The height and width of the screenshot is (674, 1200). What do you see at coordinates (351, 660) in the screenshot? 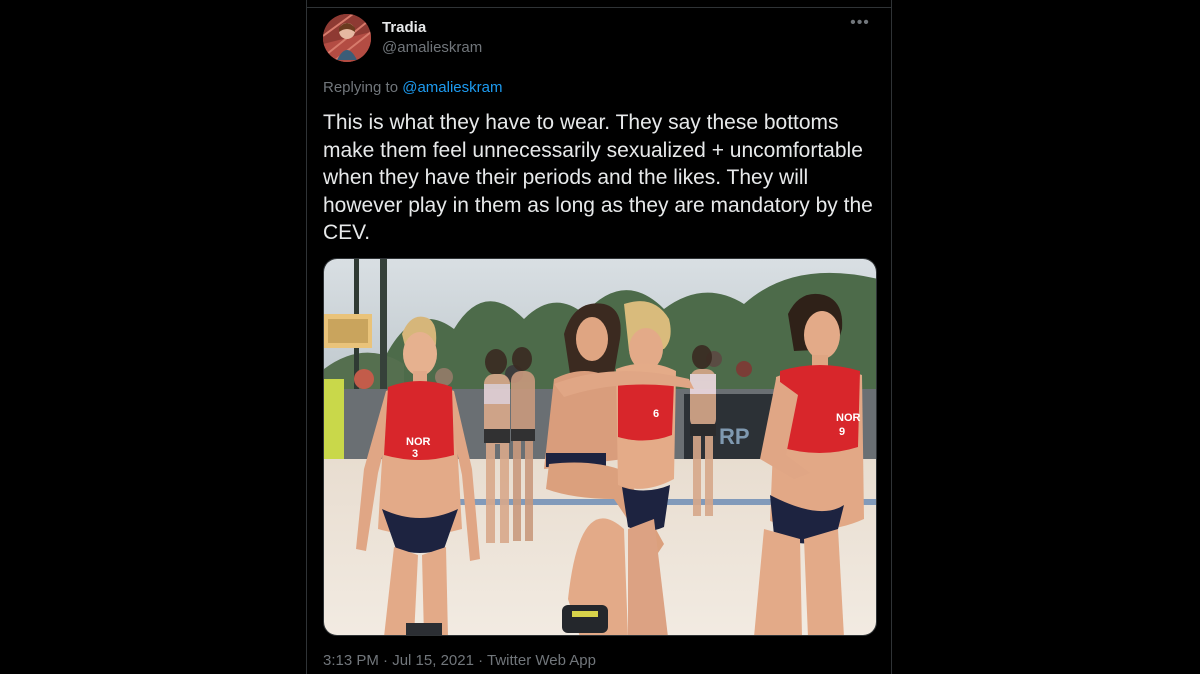
I see `tweet-time: 3:13 PM` at bounding box center [351, 660].